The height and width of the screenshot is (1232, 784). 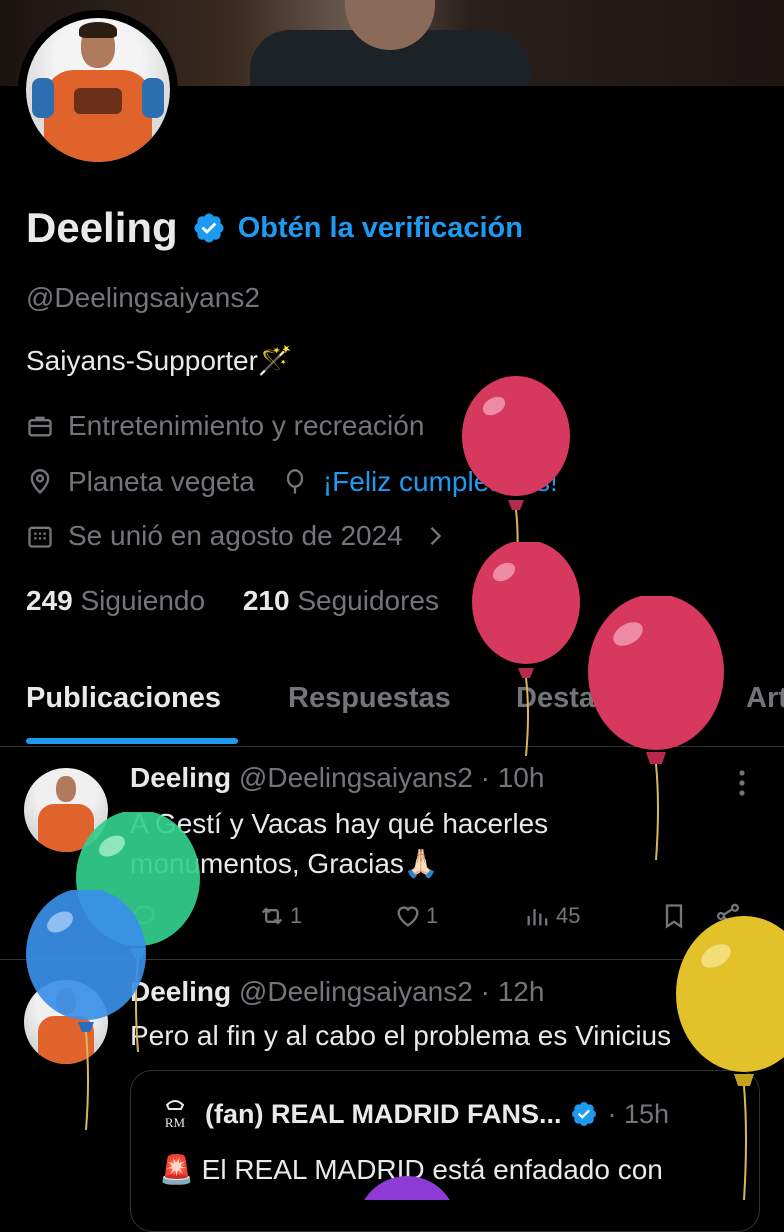 I want to click on tab-posts: Publicaciones, so click(x=123, y=698).